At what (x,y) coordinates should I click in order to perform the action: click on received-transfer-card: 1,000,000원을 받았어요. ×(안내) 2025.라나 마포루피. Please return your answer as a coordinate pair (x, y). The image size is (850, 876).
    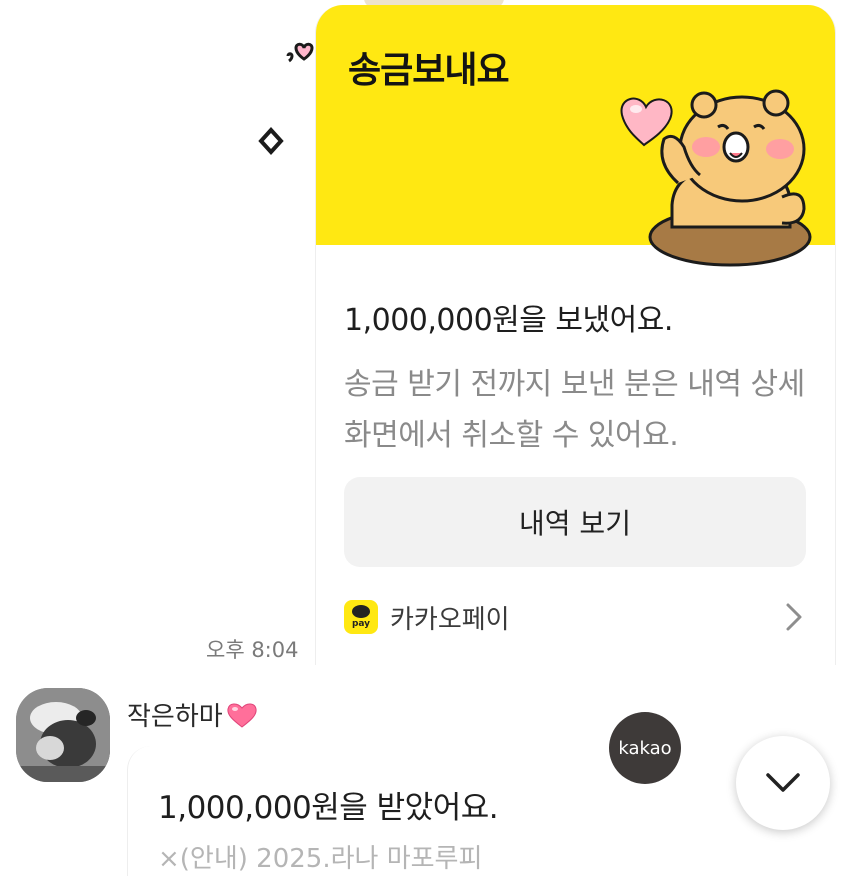
    Looking at the image, I should click on (387, 811).